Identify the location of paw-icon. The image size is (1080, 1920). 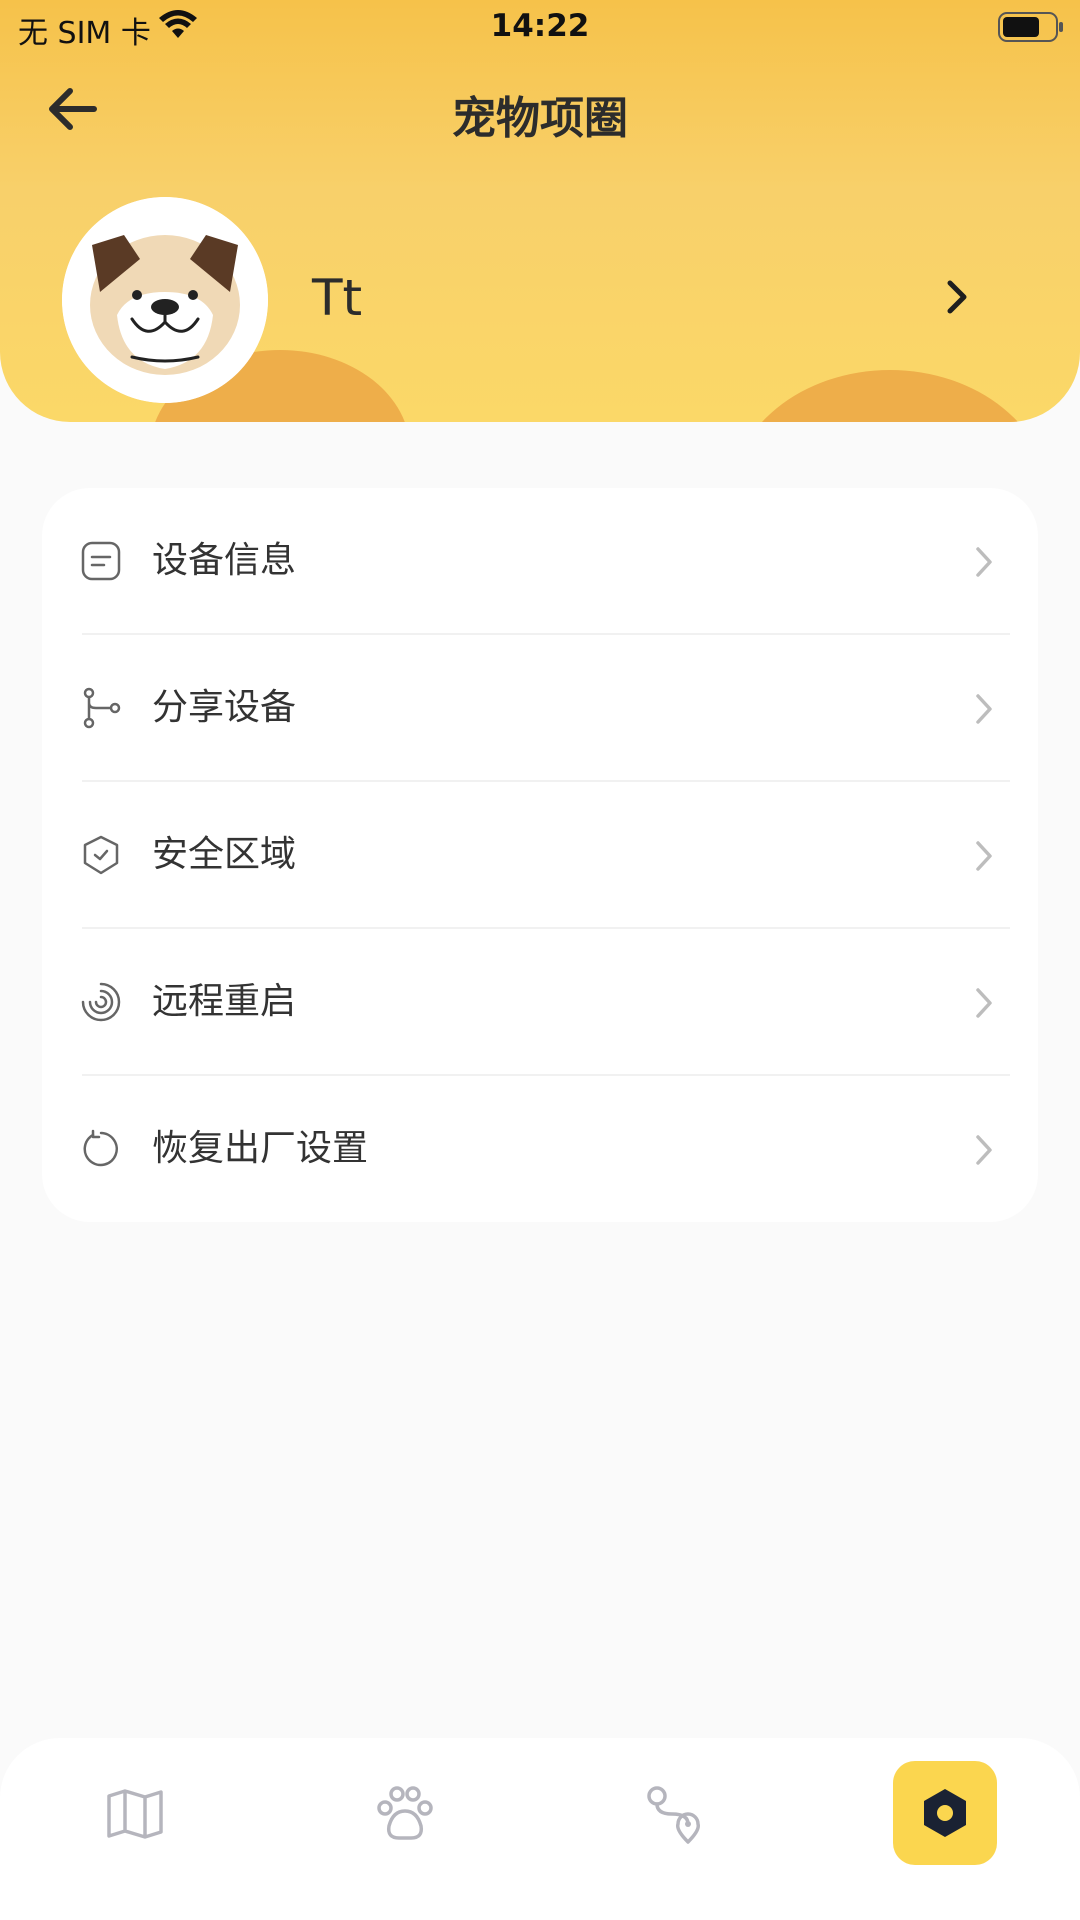
(405, 1813).